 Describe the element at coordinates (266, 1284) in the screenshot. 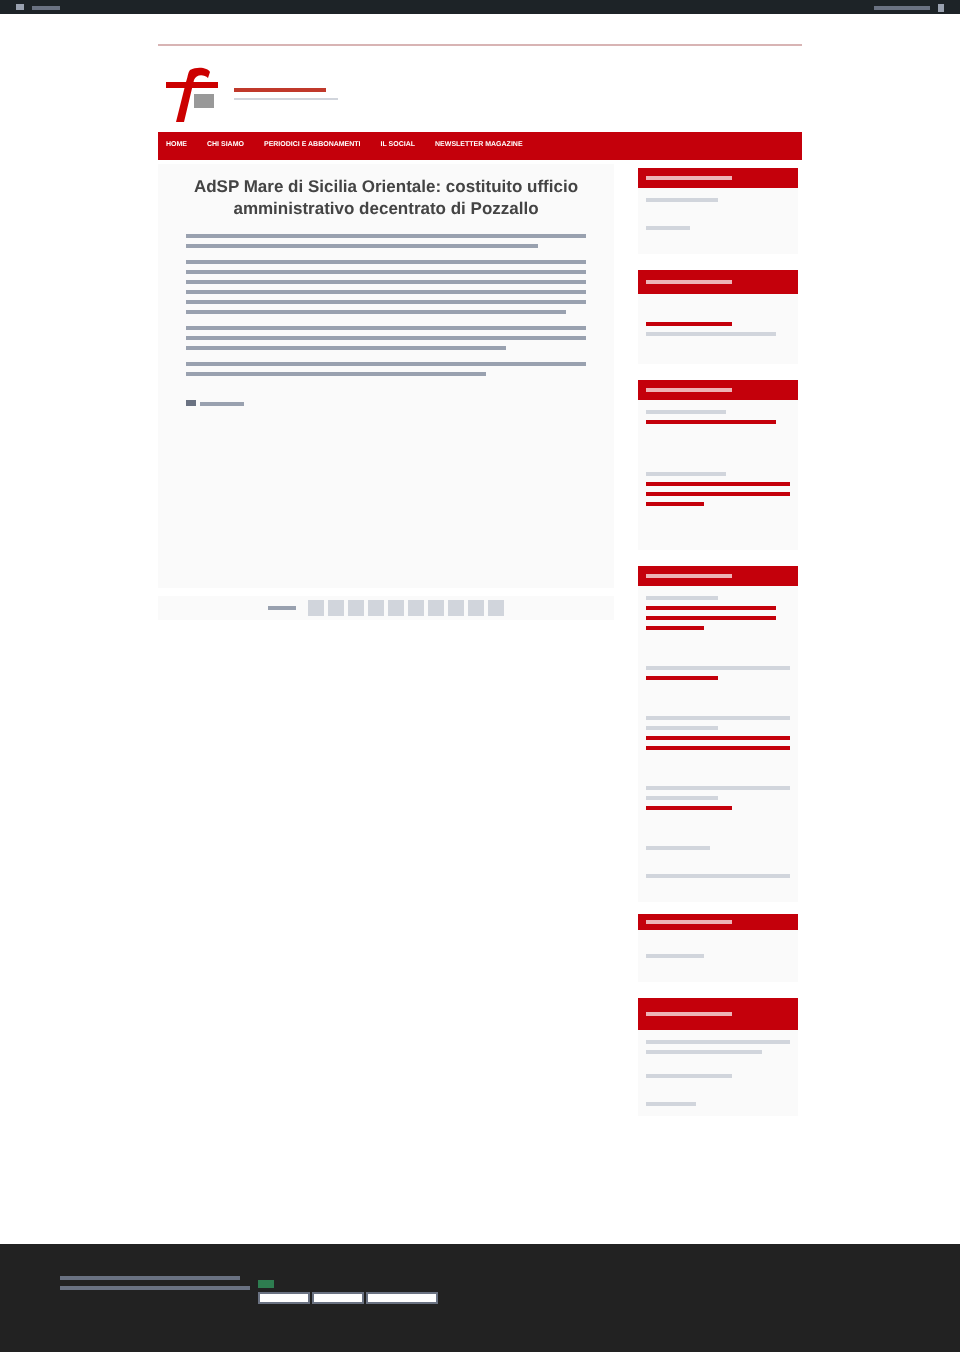

I see `badge-icon` at that location.